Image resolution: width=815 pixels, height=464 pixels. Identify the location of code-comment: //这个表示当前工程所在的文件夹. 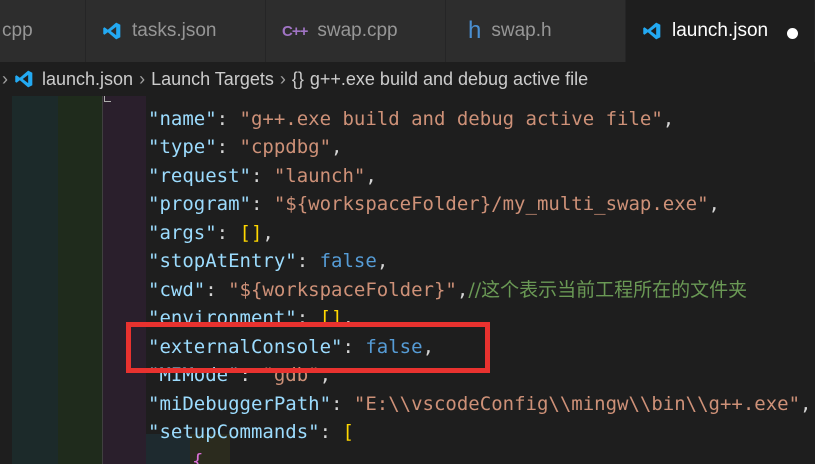
(608, 290).